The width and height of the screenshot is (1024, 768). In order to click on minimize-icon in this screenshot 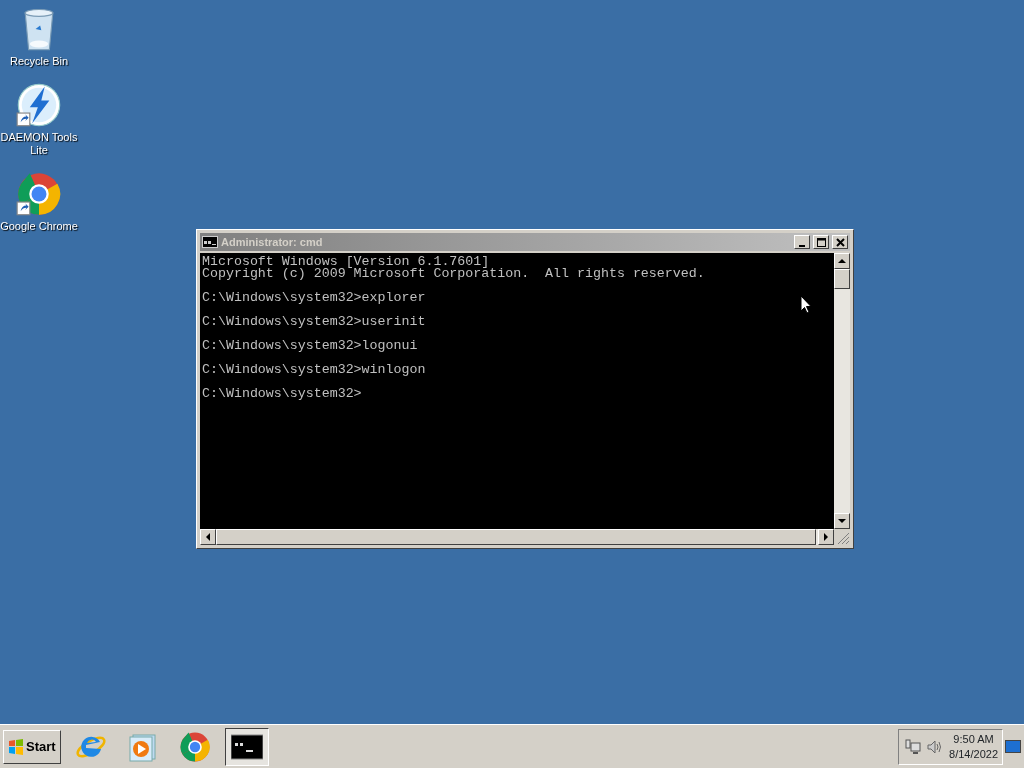, I will do `click(801, 245)`.